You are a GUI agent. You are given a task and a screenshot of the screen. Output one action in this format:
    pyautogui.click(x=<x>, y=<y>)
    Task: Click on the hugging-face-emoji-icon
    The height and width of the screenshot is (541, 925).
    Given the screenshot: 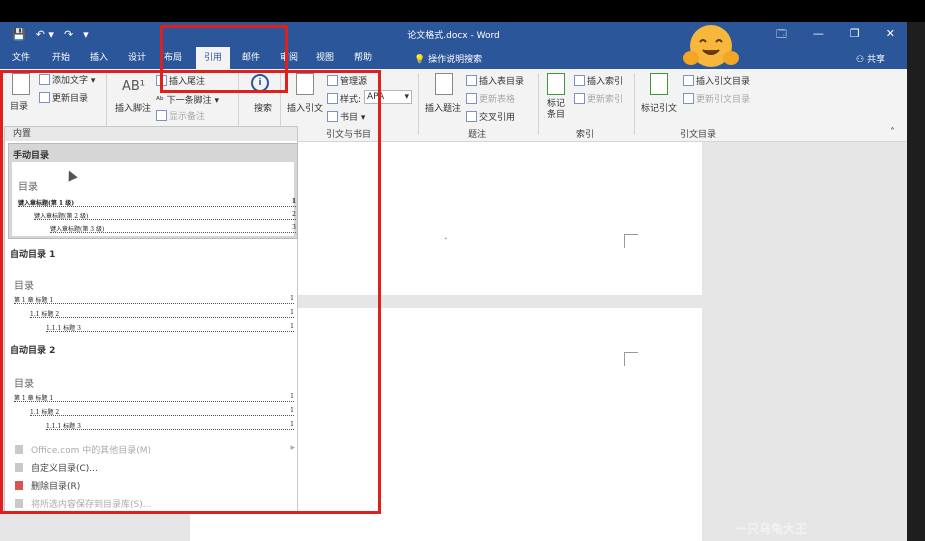 What is the action you would take?
    pyautogui.click(x=711, y=46)
    